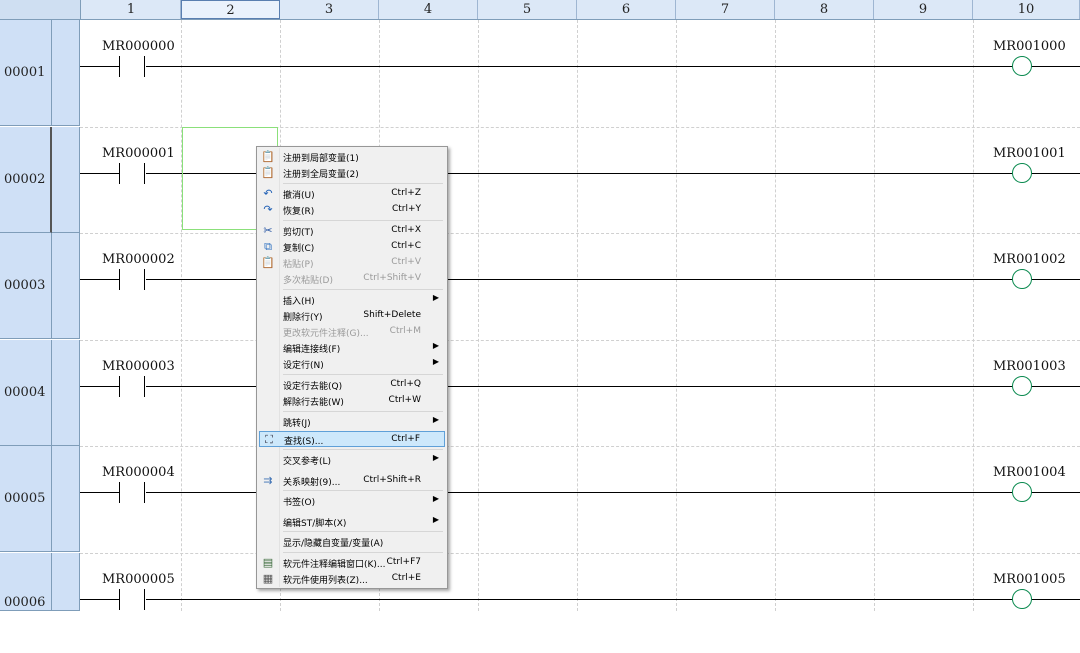  I want to click on contact-device-label: MR000004, so click(138, 472).